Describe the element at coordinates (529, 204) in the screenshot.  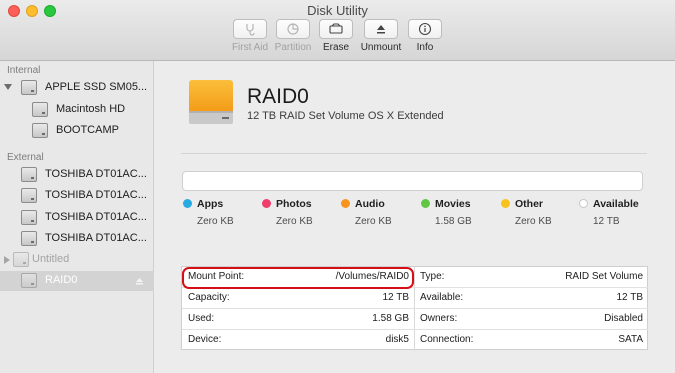
I see `usage-category: Other` at that location.